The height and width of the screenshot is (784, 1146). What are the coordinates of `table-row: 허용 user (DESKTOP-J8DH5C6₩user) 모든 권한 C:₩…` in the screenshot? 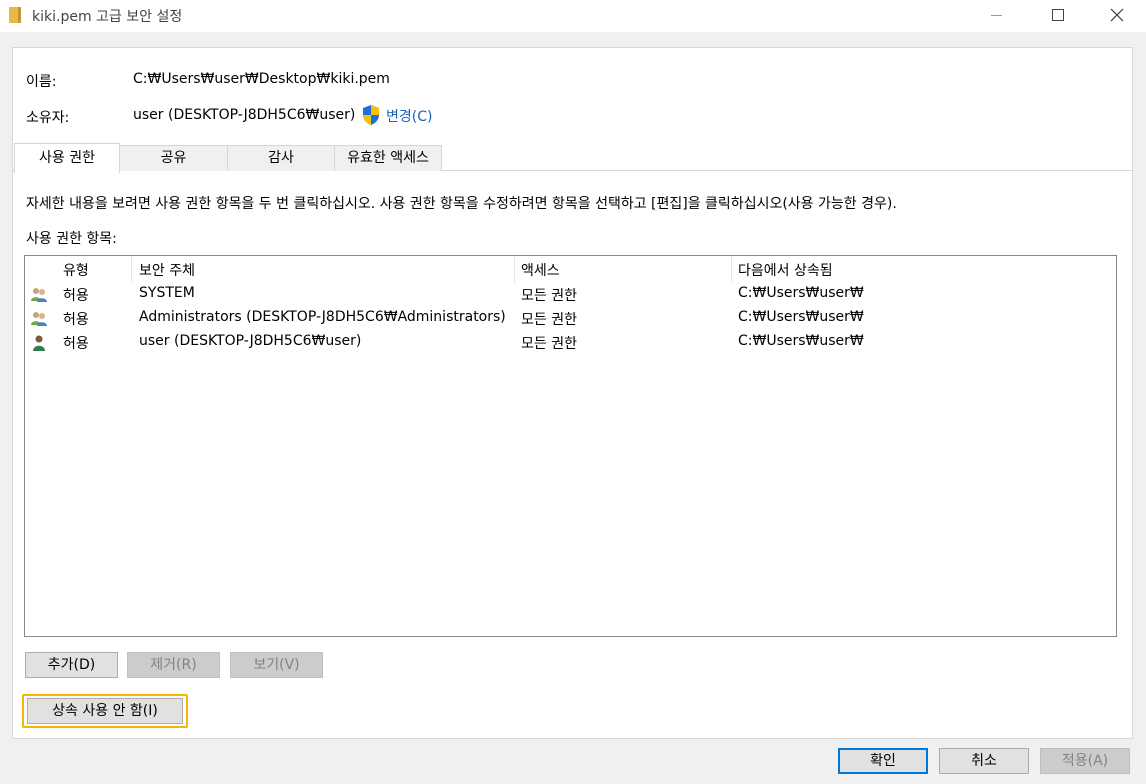 It's located at (570, 343).